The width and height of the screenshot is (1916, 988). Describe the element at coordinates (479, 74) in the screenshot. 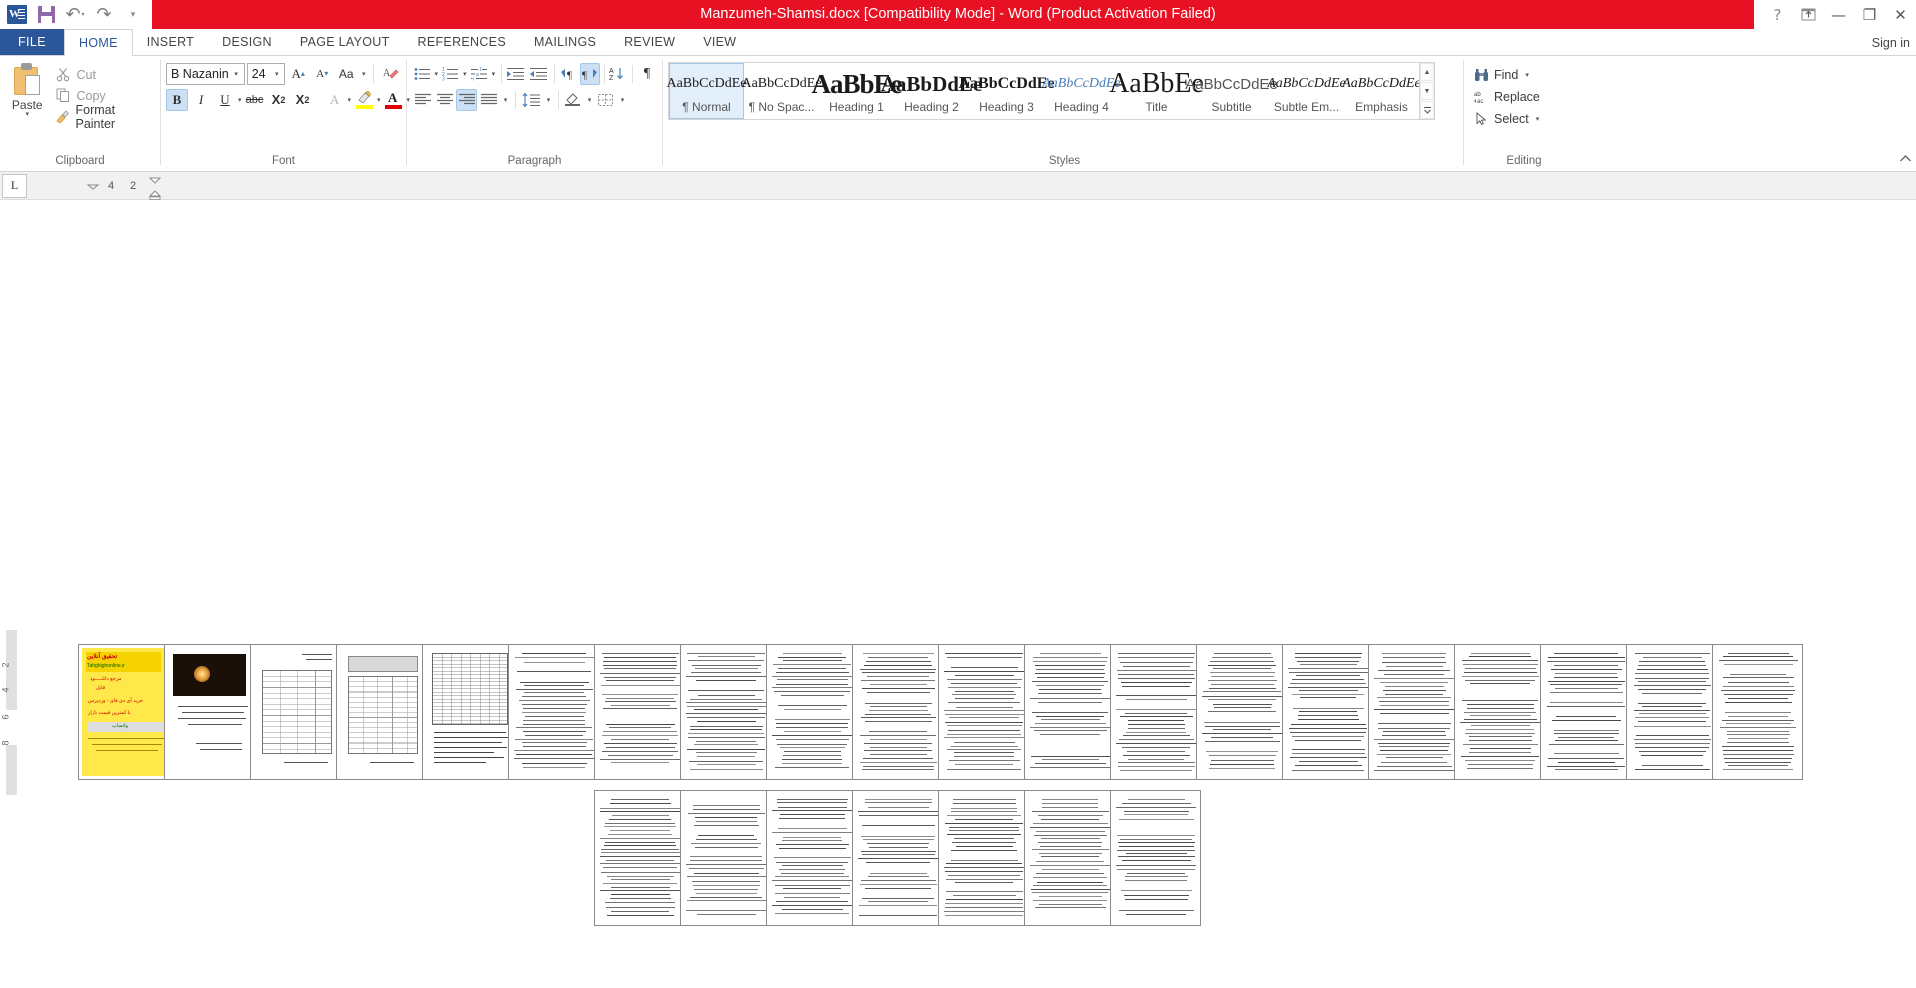

I see `multilevel-list-button: 1ai` at that location.